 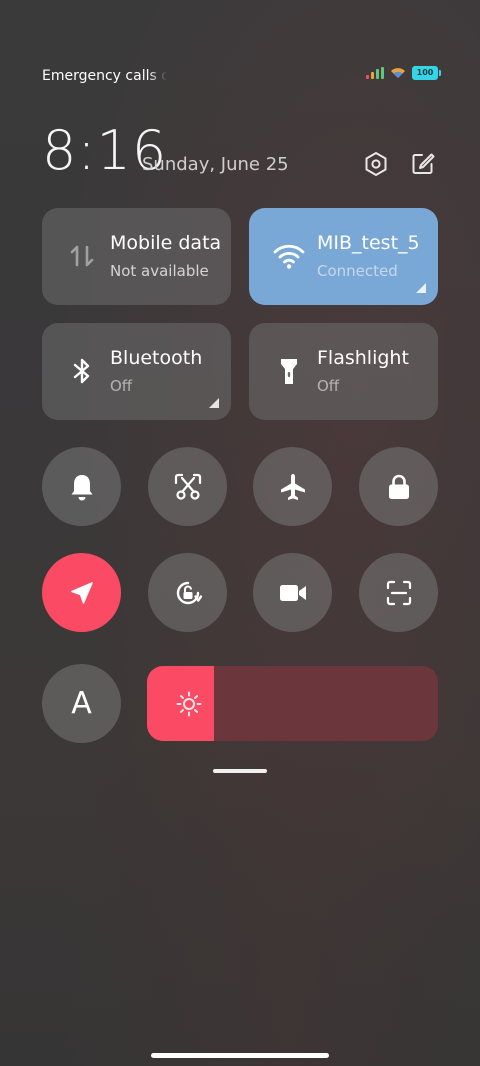 I want to click on settings-hexagon-icon, so click(x=376, y=164).